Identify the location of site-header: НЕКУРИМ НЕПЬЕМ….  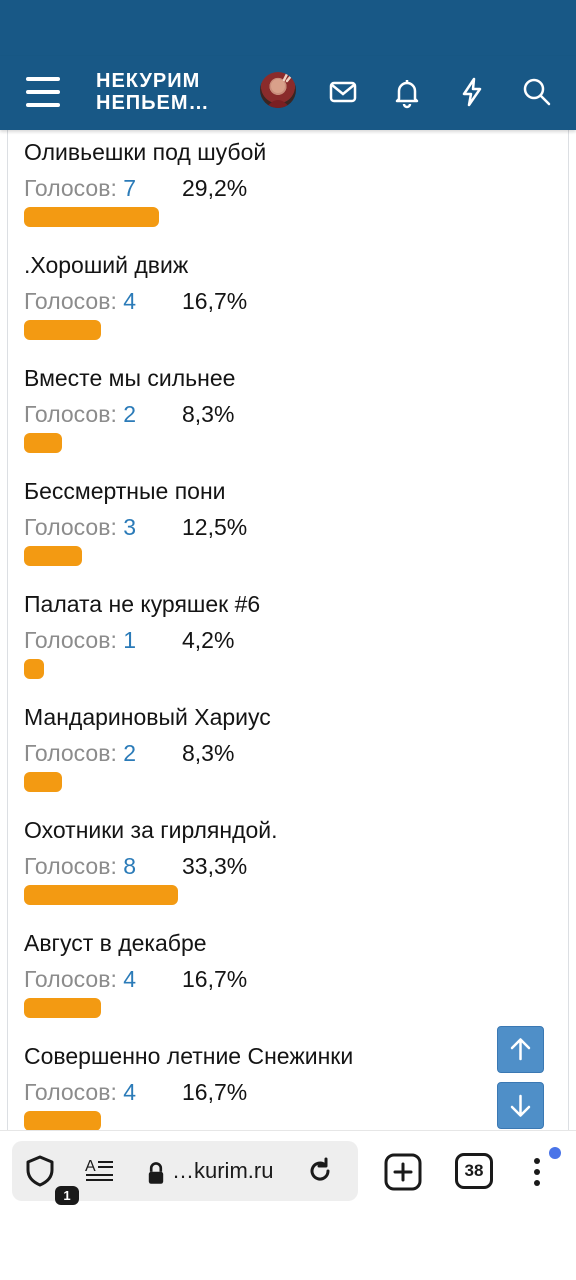
(288, 93).